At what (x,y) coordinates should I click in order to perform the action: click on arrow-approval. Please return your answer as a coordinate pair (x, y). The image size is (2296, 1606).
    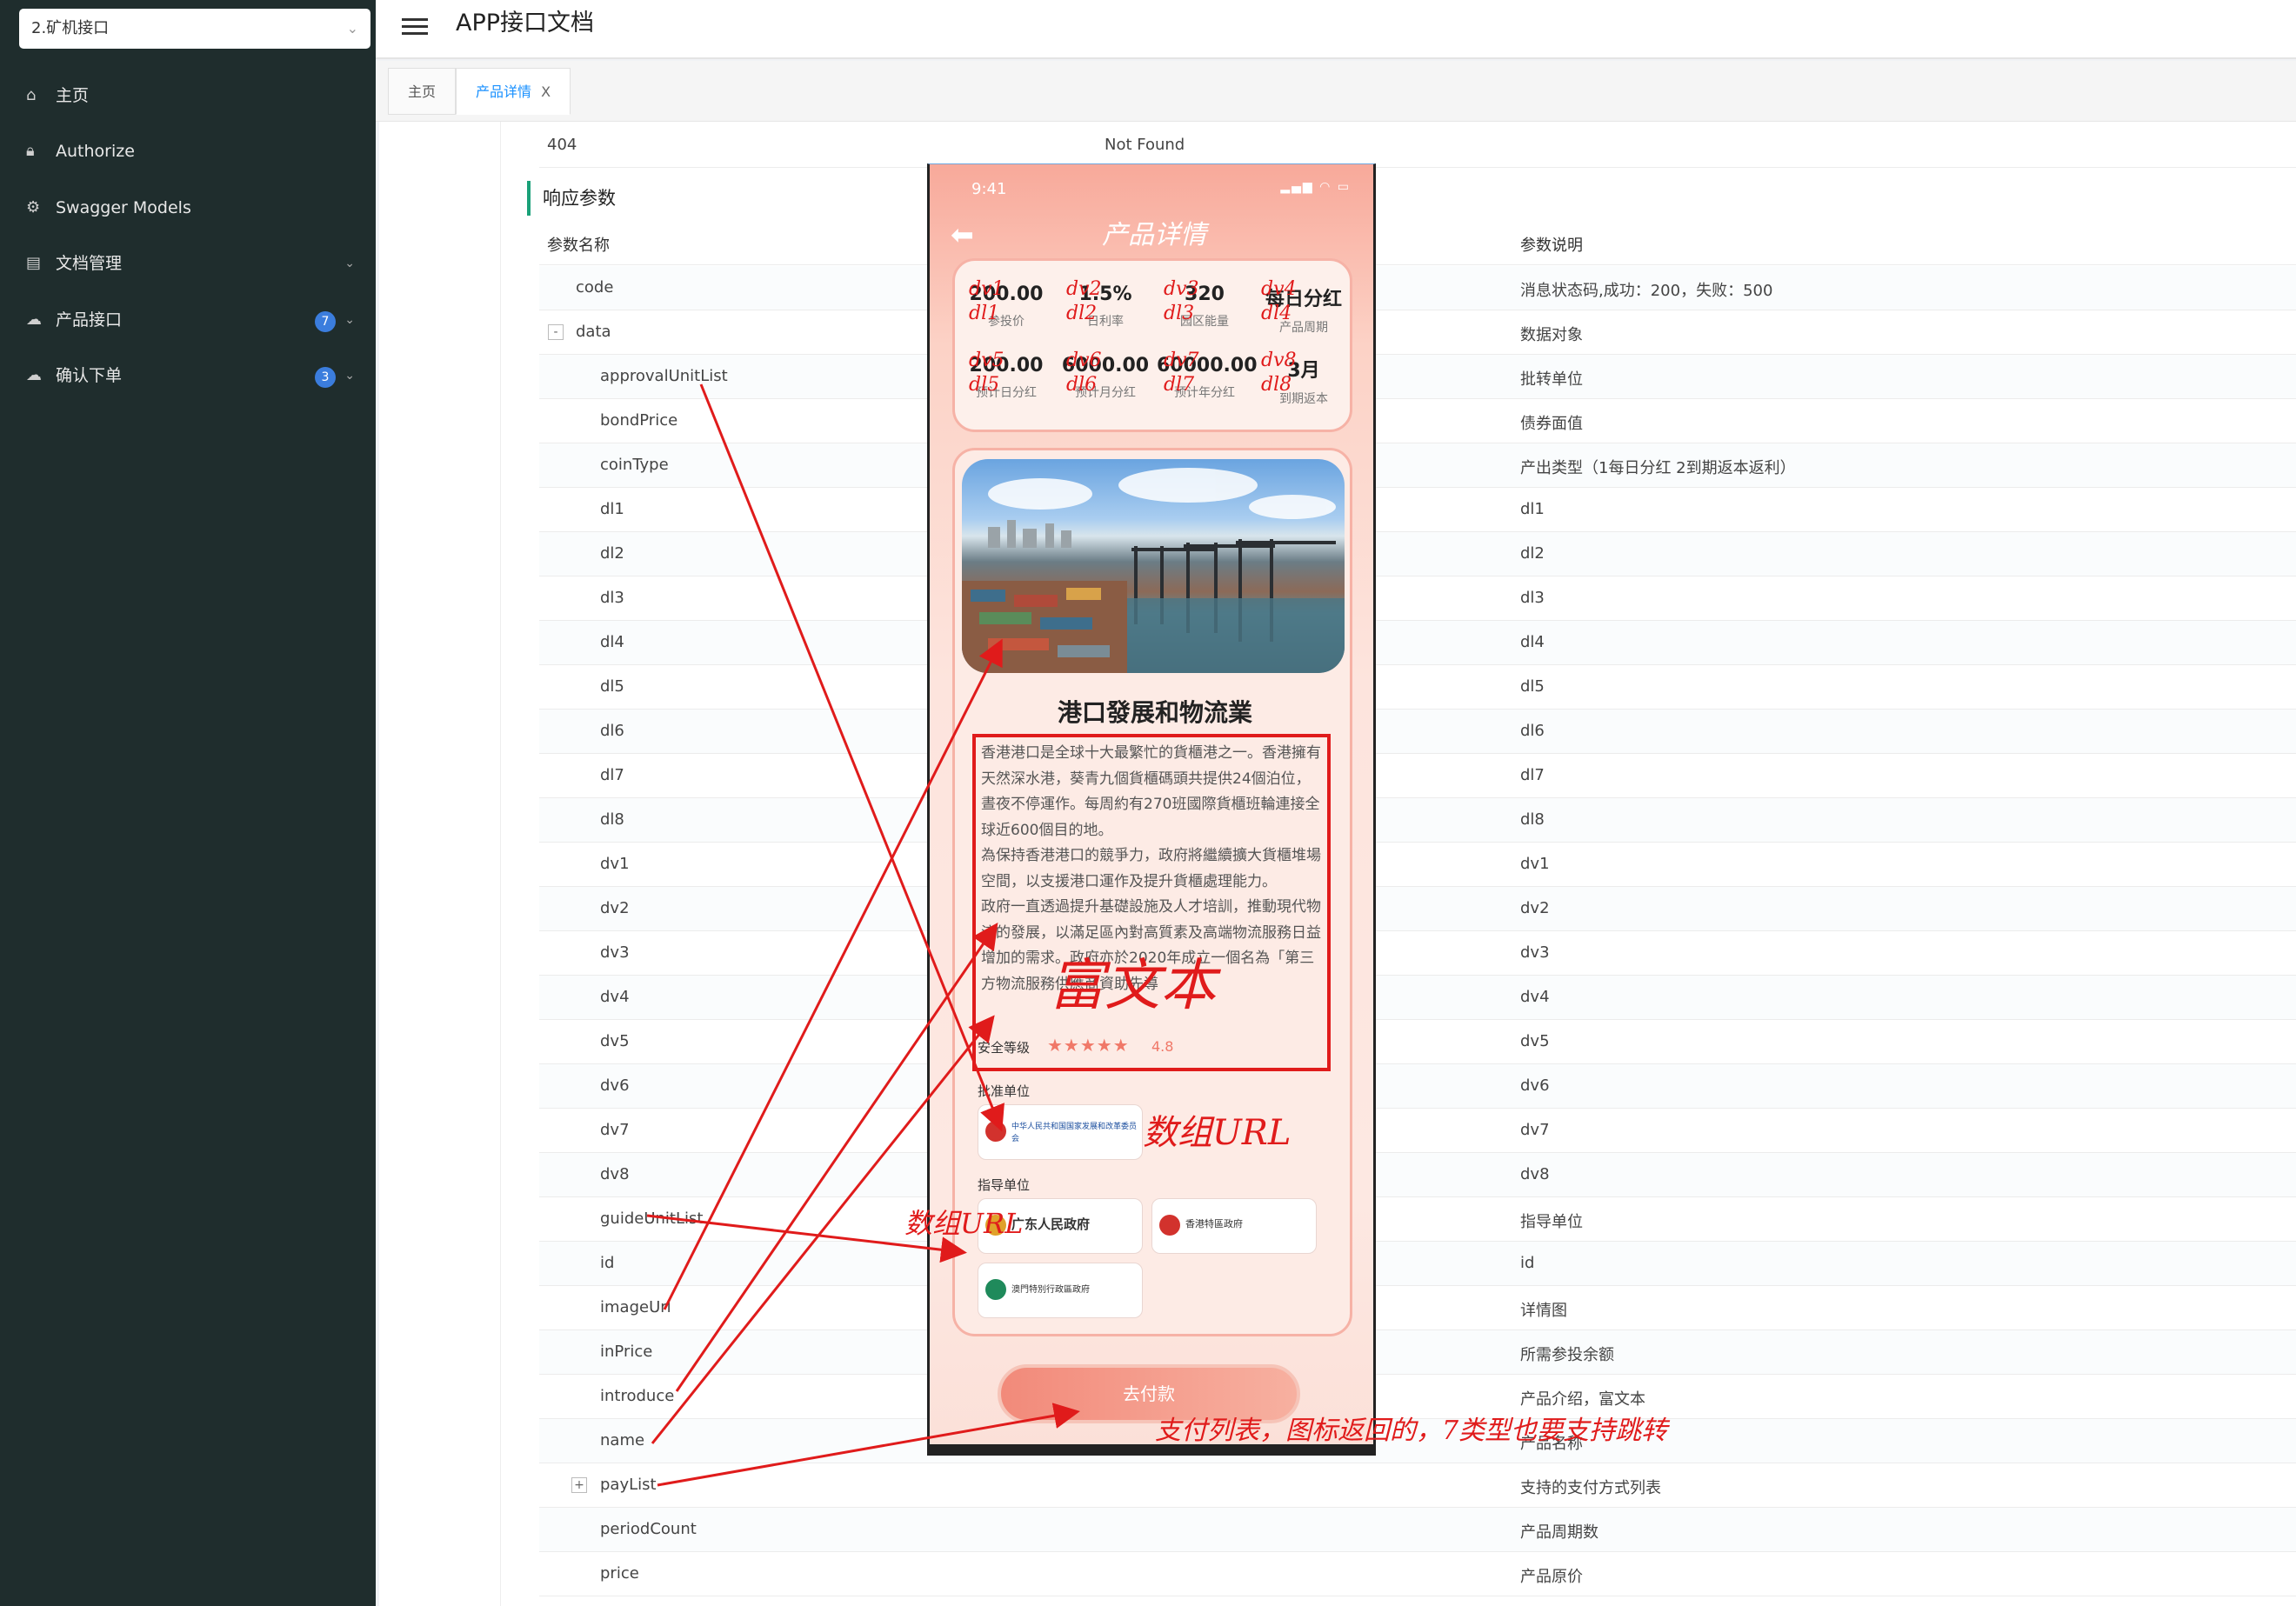
    Looking at the image, I should click on (852, 757).